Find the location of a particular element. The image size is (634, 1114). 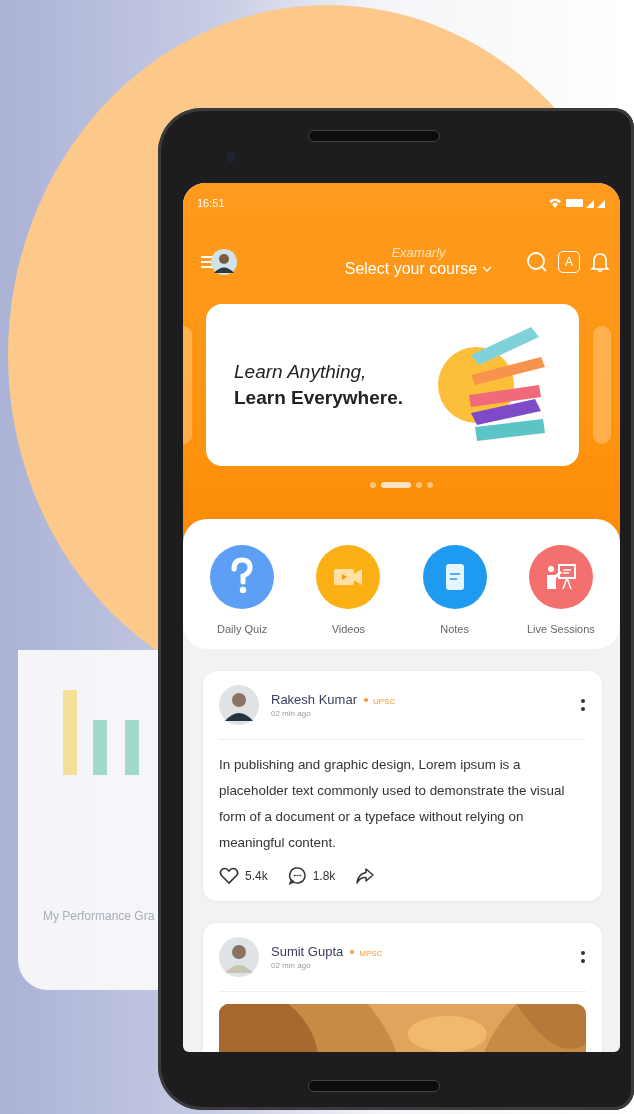

category-label: Videos is located at coordinates (348, 629).